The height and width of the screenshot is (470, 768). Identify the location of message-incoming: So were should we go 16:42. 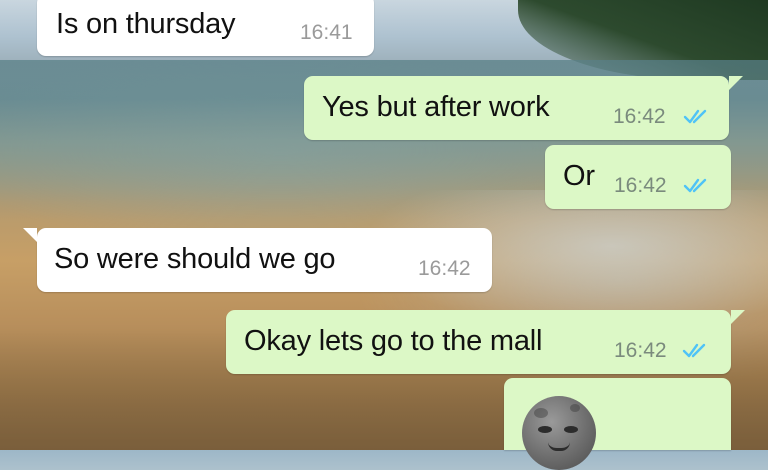
(257, 260).